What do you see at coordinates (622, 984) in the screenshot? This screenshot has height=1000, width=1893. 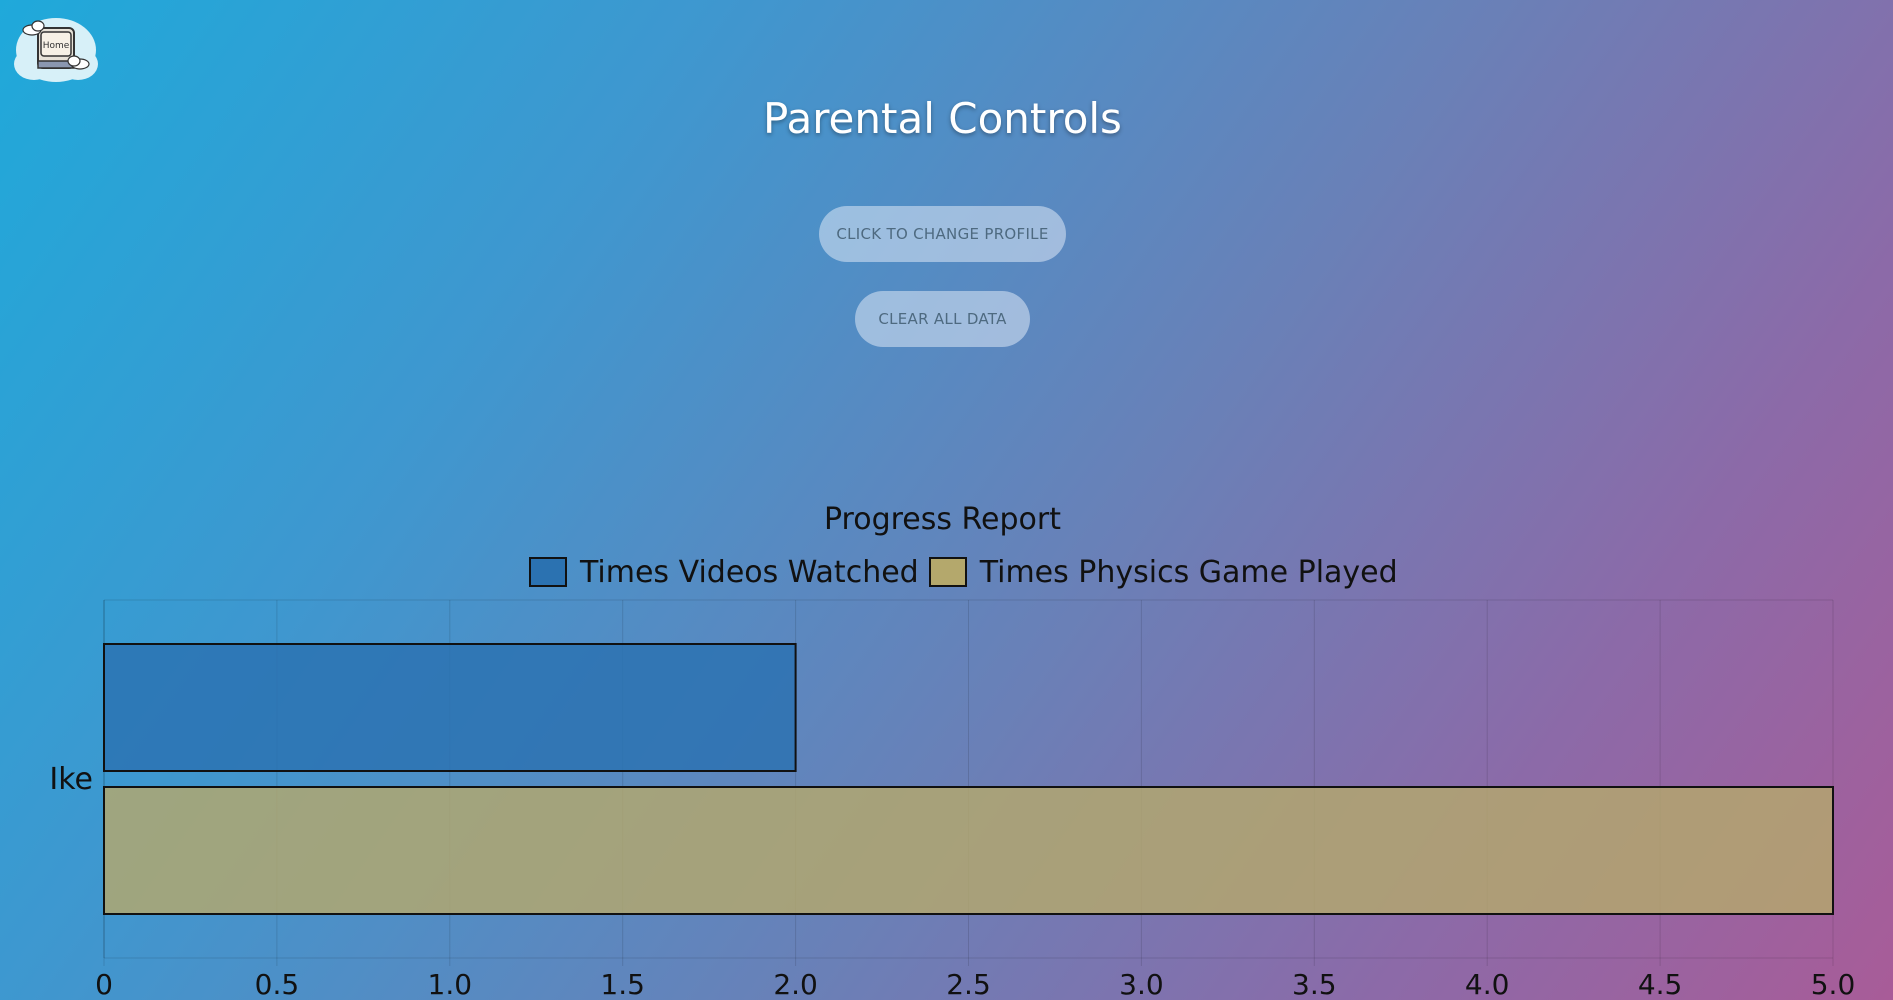 I see `x-tick-label: 1.5` at bounding box center [622, 984].